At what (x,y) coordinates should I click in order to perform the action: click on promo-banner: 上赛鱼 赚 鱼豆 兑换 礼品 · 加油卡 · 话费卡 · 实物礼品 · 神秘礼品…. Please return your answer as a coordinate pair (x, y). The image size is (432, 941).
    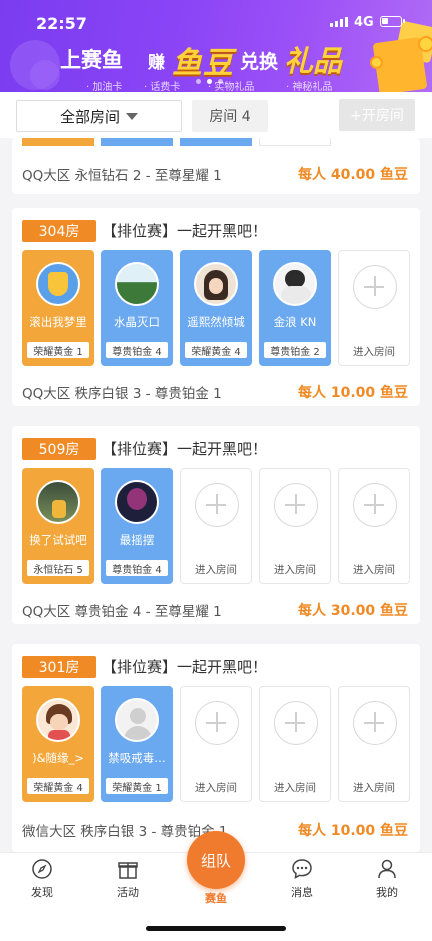
    Looking at the image, I should click on (216, 46).